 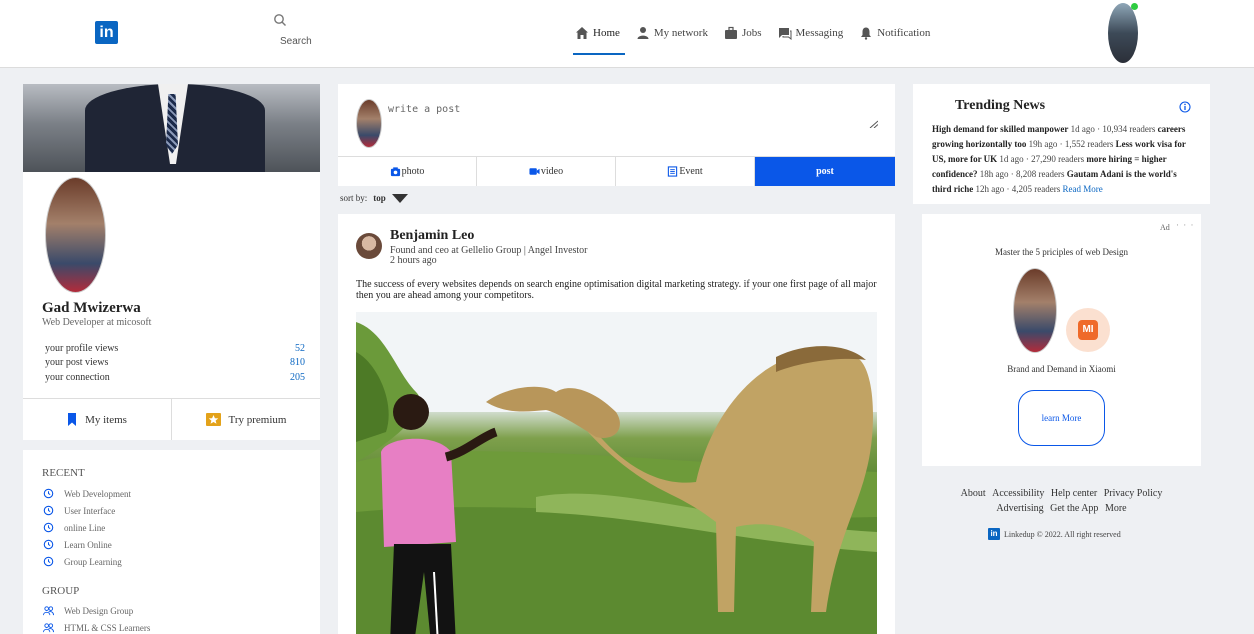 I want to click on nav-home-label: Home, so click(x=606, y=33).